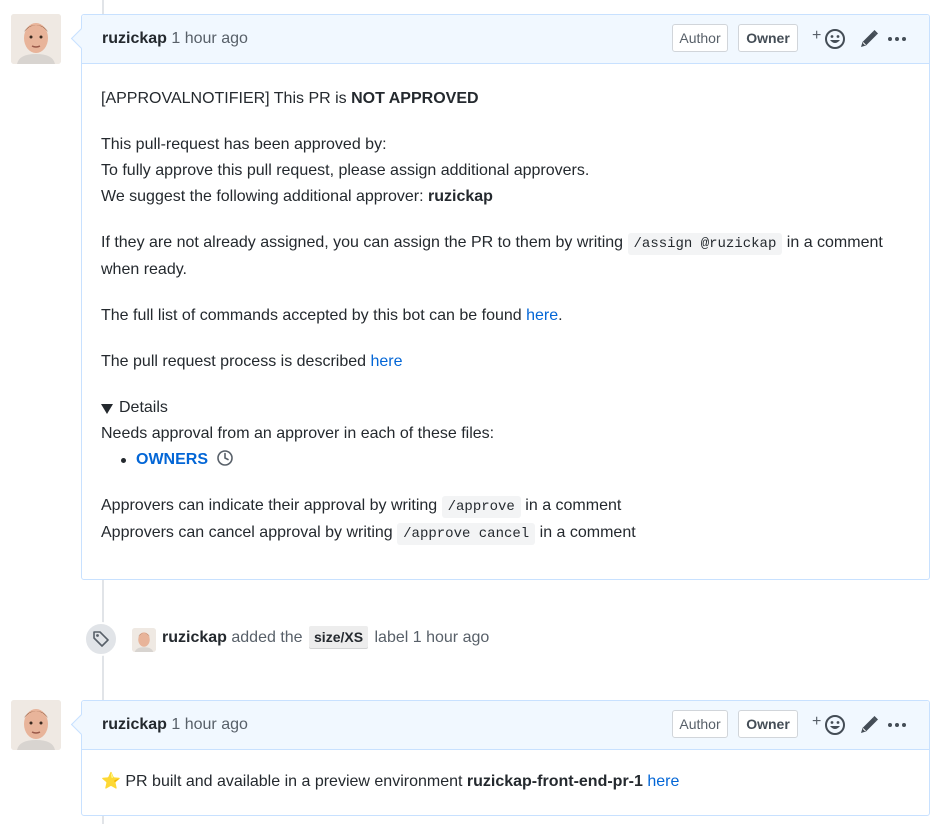  What do you see at coordinates (143, 407) in the screenshot?
I see `details-summary-label: Details` at bounding box center [143, 407].